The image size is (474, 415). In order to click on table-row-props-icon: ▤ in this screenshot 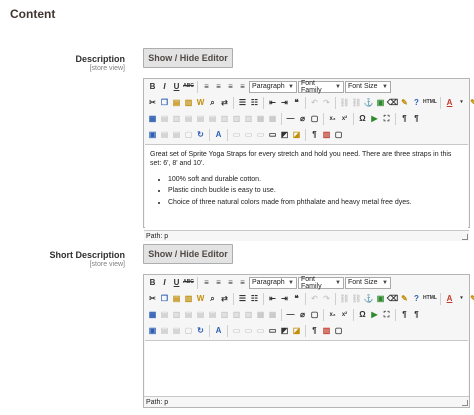, I will do `click(164, 118)`.